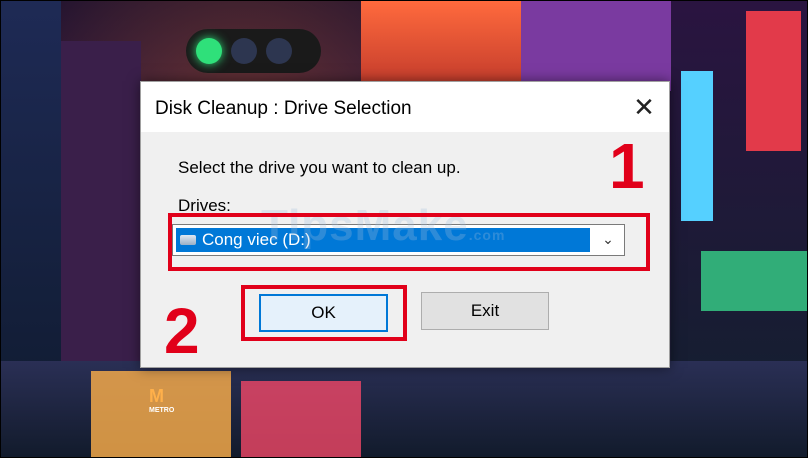 Image resolution: width=808 pixels, height=458 pixels. Describe the element at coordinates (156, 396) in the screenshot. I see `metro-sign-letter: M` at that location.